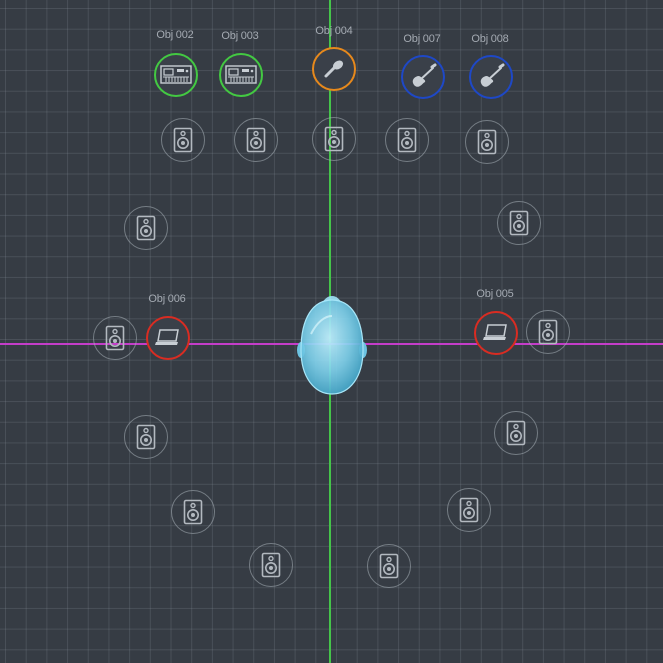 Image resolution: width=663 pixels, height=663 pixels. I want to click on object-label: Obj 005, so click(495, 294).